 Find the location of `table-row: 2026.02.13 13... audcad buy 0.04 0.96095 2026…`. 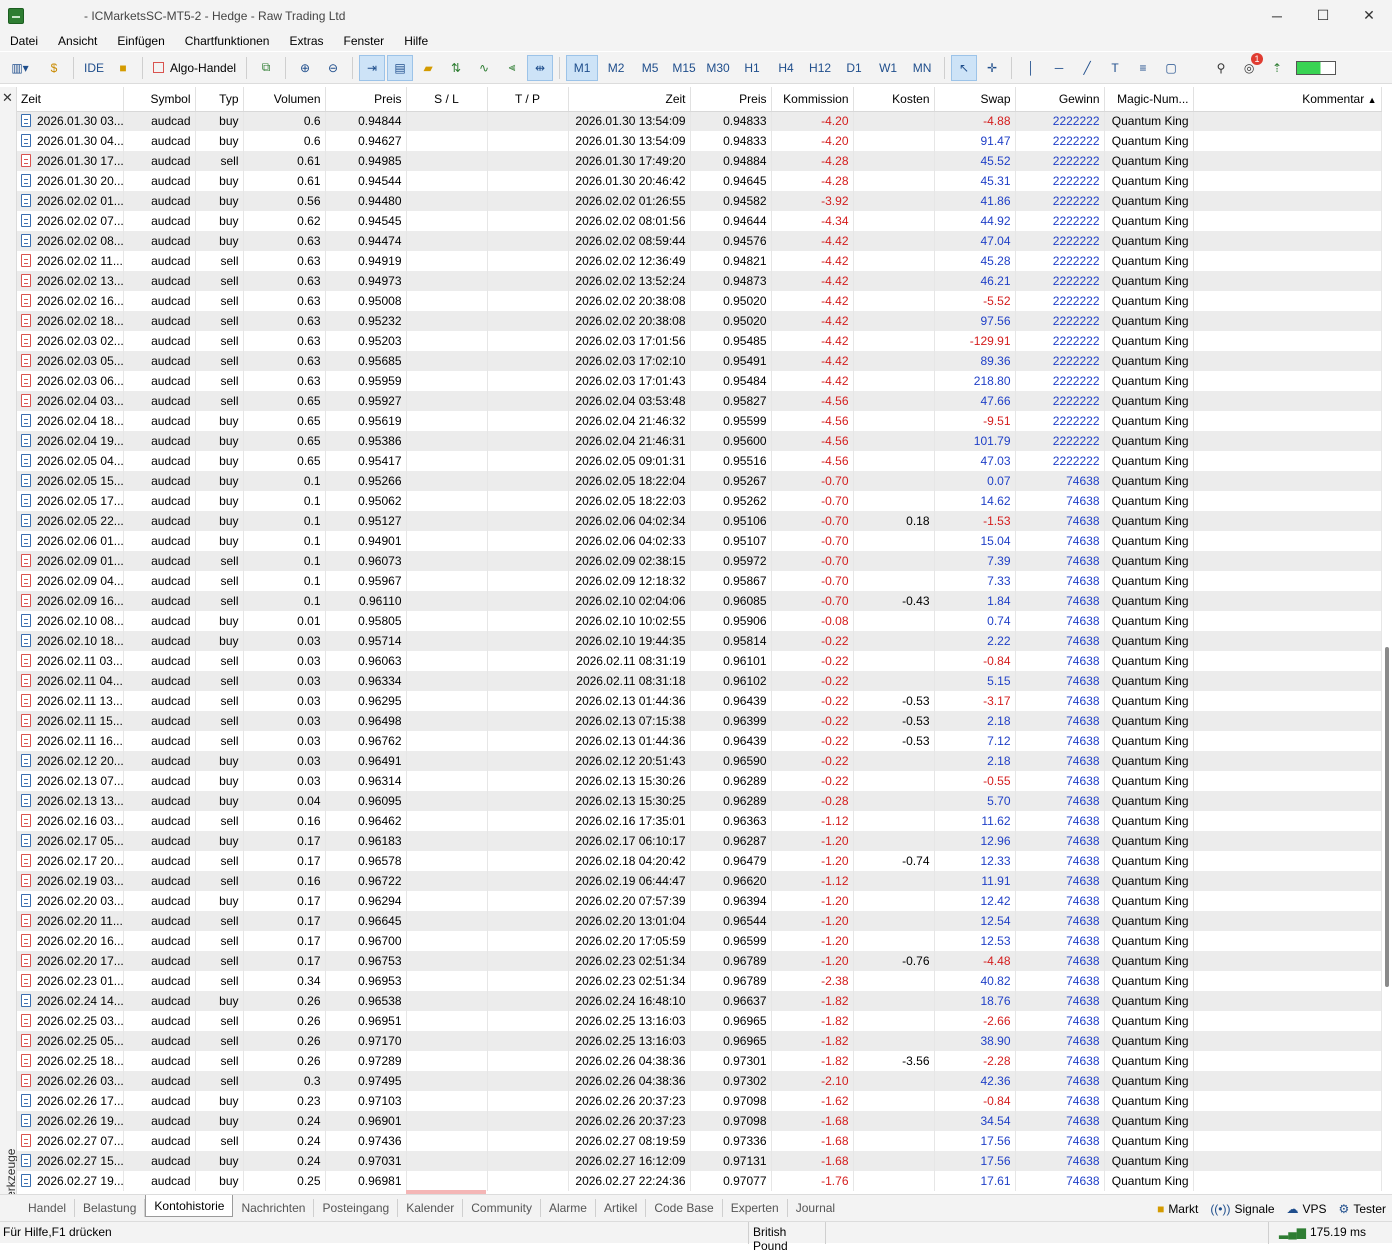

table-row: 2026.02.13 13... audcad buy 0.04 0.96095 2026… is located at coordinates (699, 801).